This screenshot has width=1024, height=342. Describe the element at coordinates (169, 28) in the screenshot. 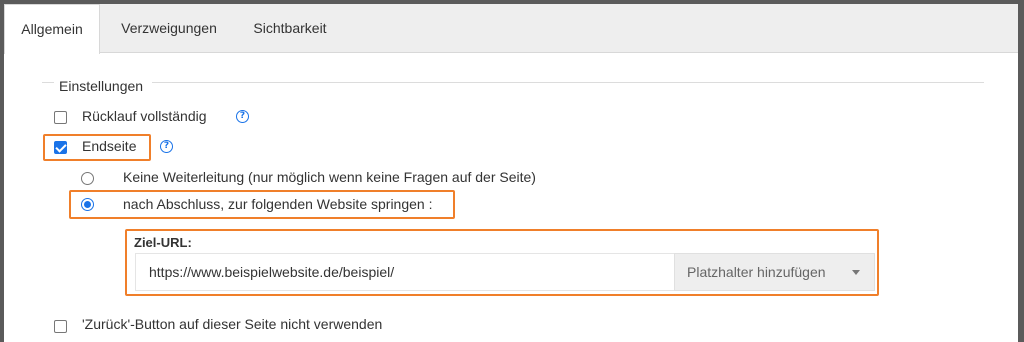

I see `tab-verzweigungen: Verzweigungen` at that location.